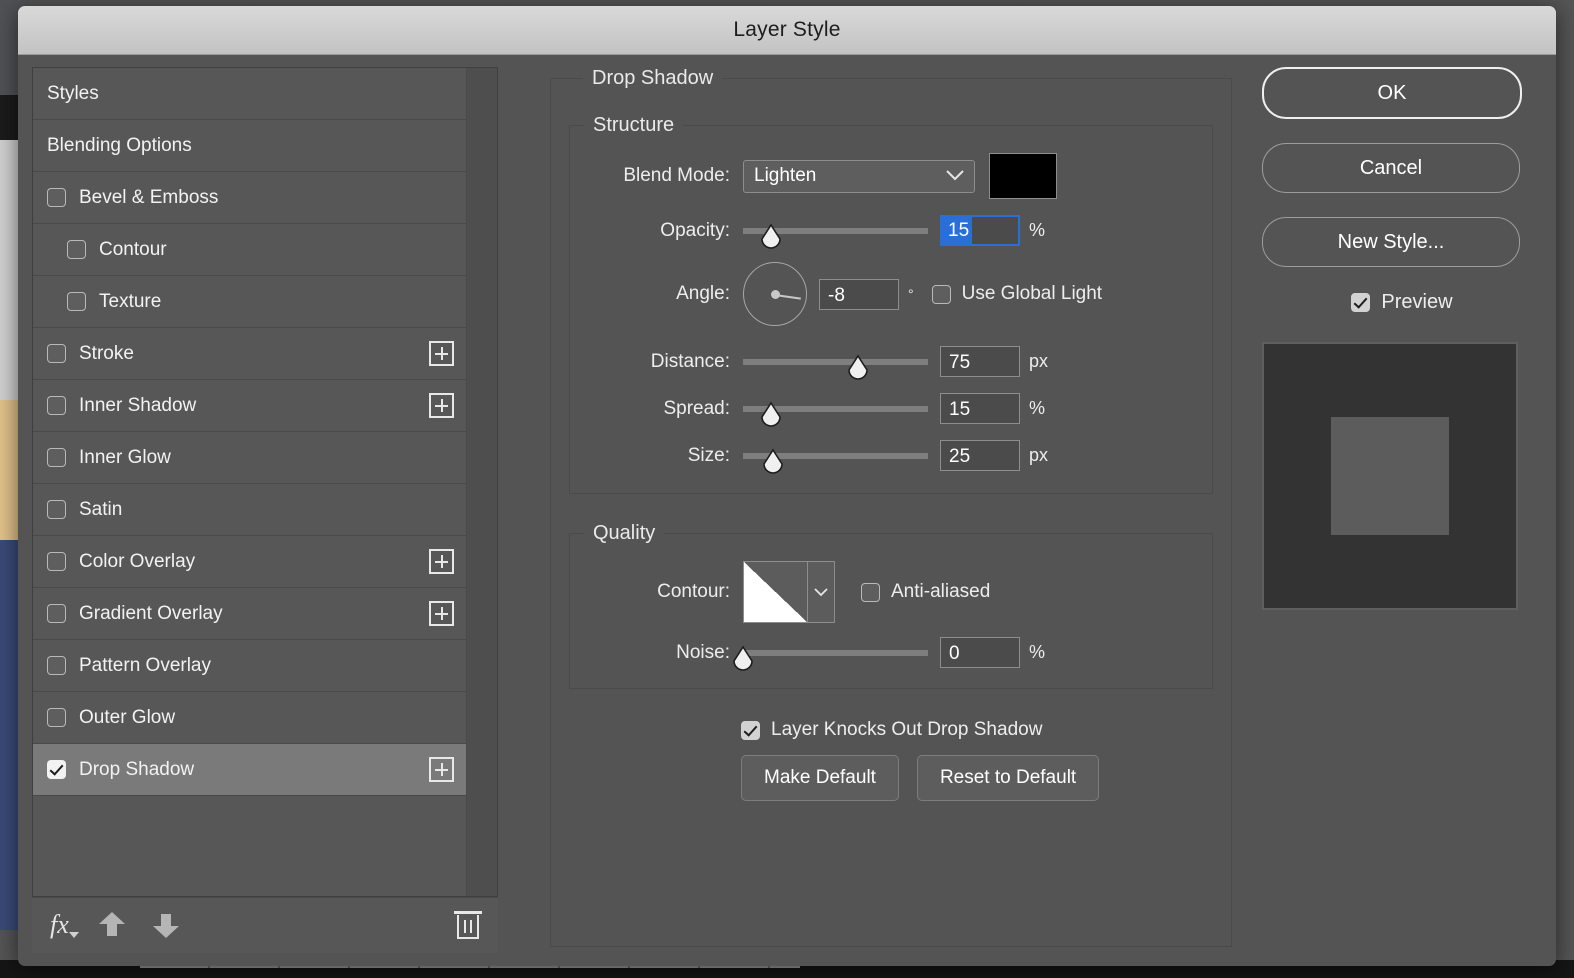  I want to click on layer-knocks-out-row: Layer Knocks Out Drop Shadow, so click(892, 730).